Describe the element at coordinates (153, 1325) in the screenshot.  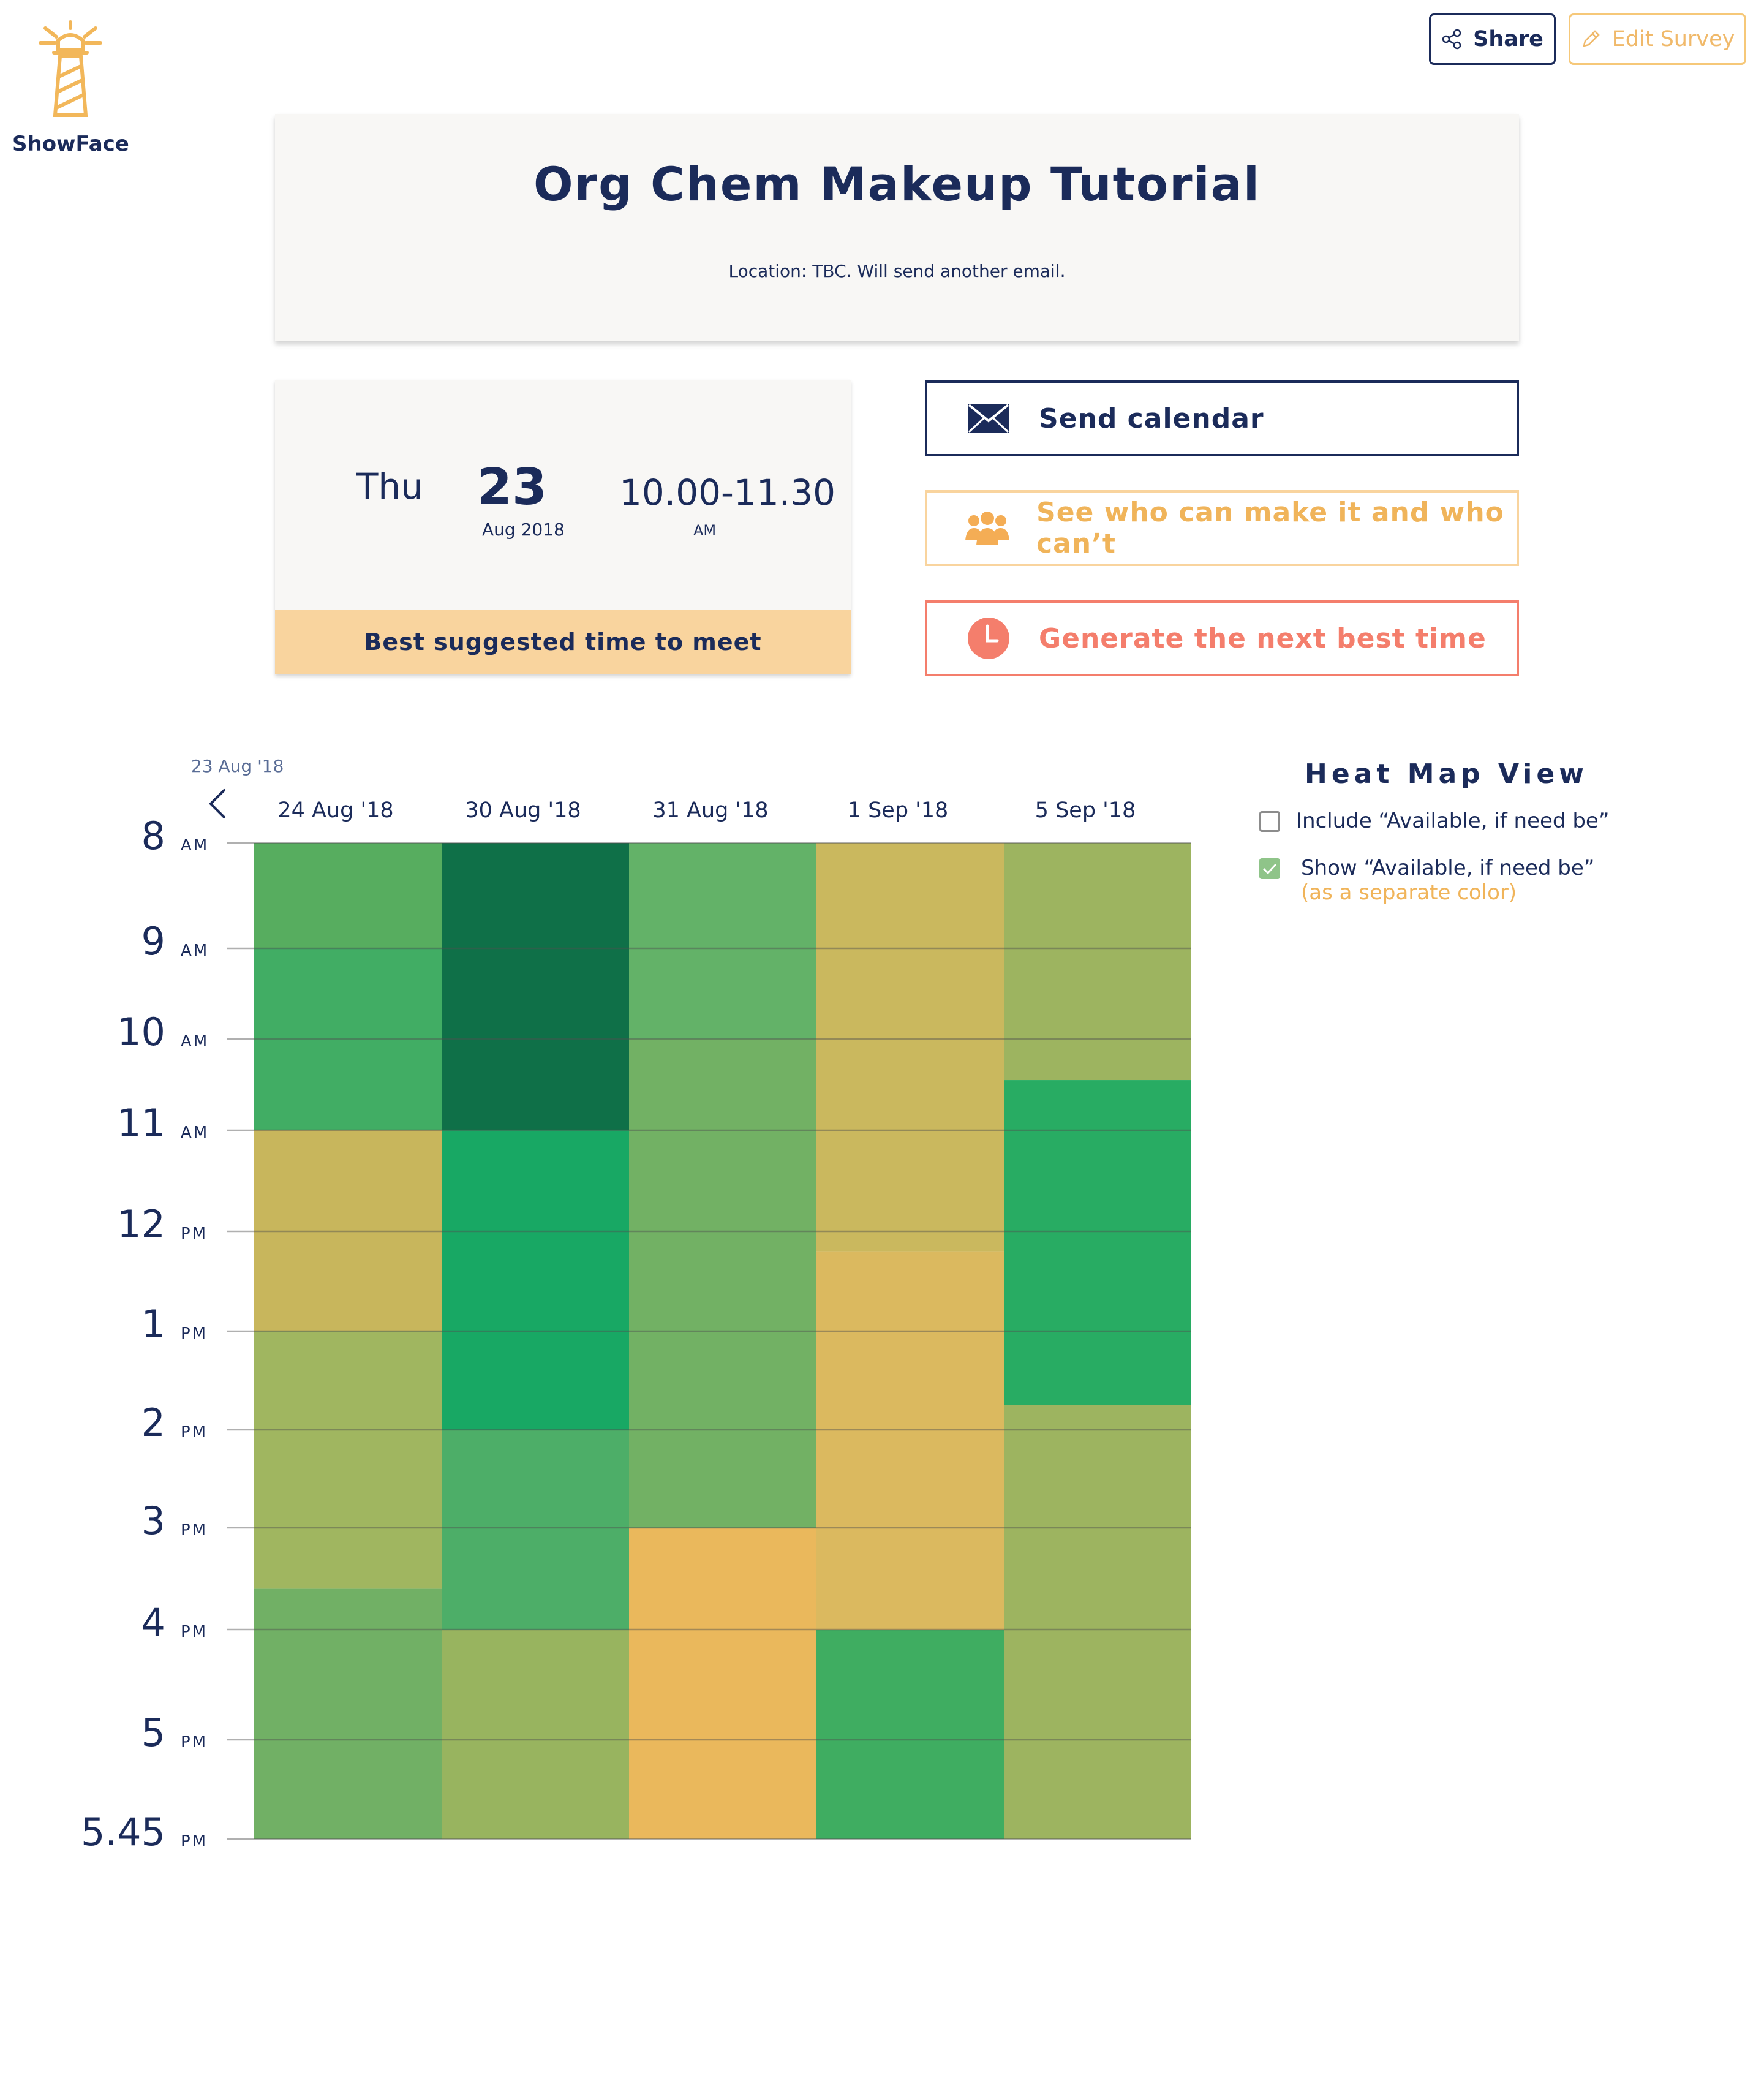
I see `time-label-hour: 1` at that location.